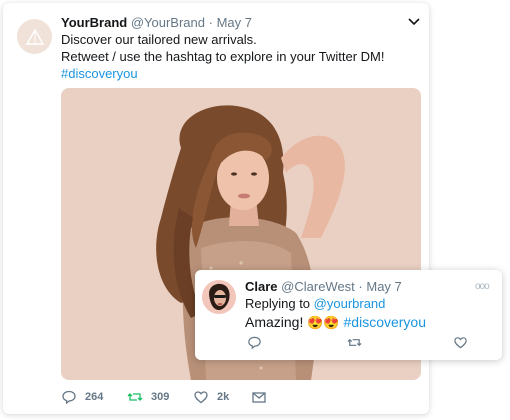 The image size is (510, 420). I want to click on reply-hashtag: #discoveryou, so click(385, 322).